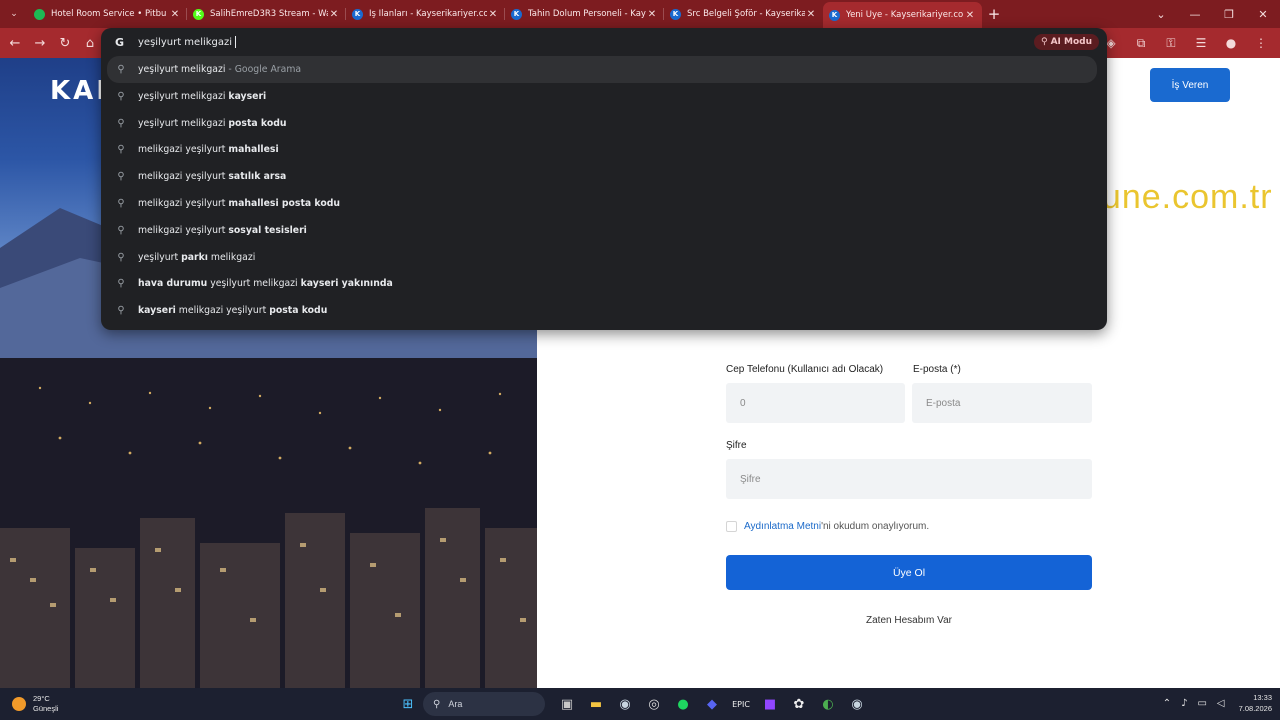  What do you see at coordinates (604, 96) in the screenshot?
I see `omnibox-suggestion: ⚲ yeşilyurt melikgazi kayseri` at bounding box center [604, 96].